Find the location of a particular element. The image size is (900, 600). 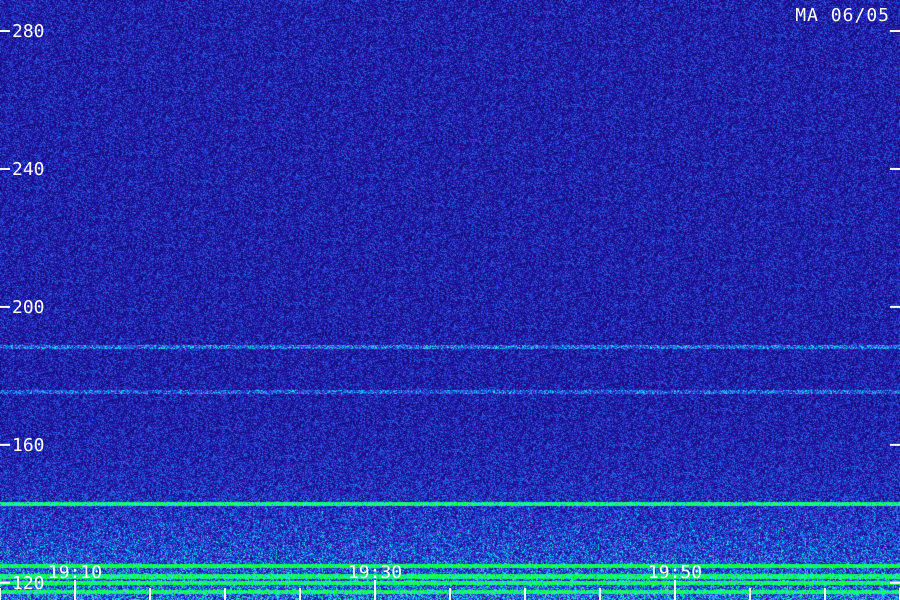

x-tick-label: 19:50 is located at coordinates (675, 572).